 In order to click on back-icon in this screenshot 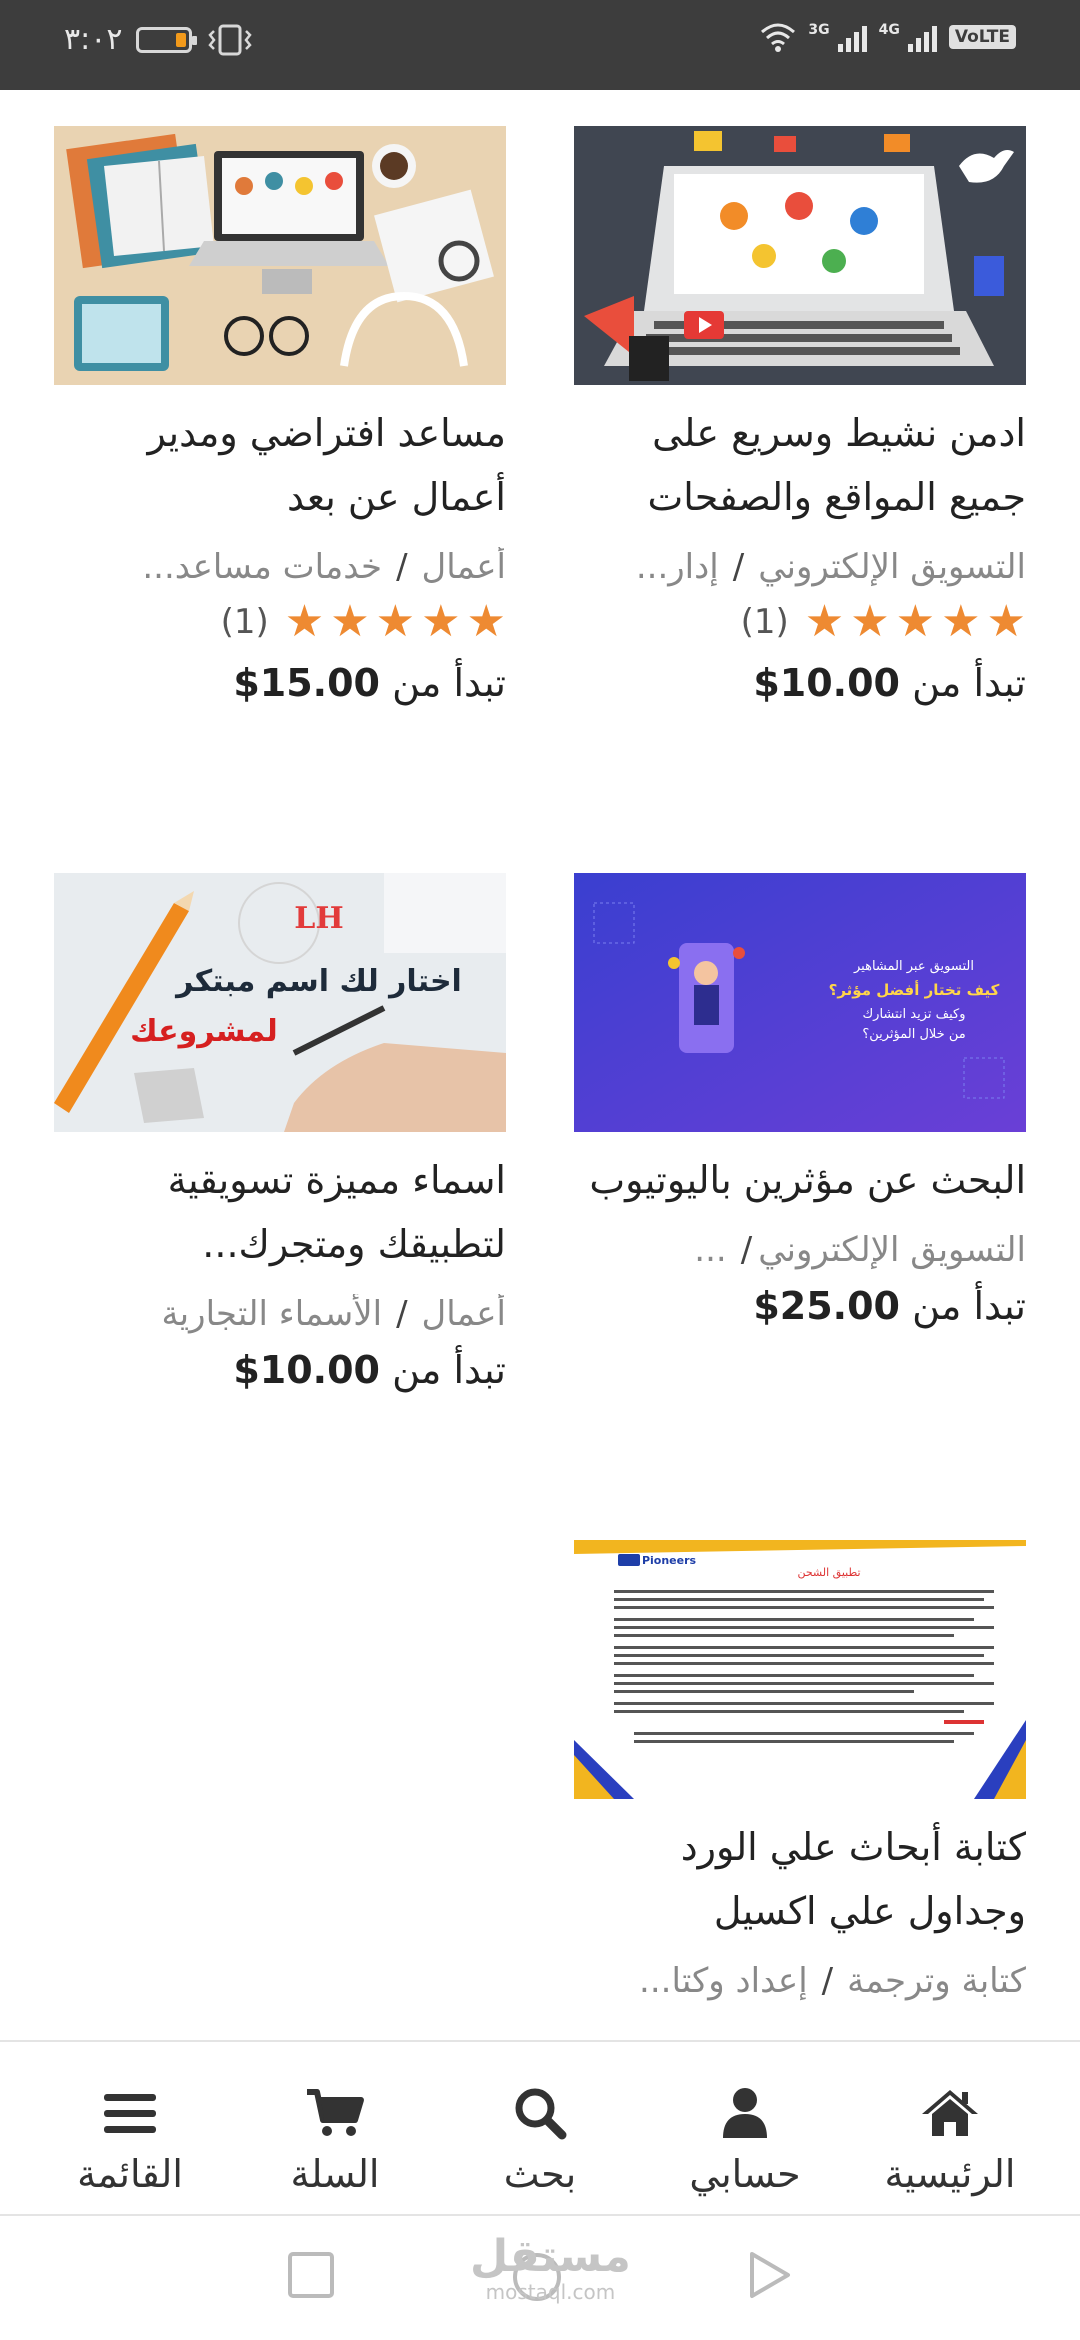, I will do `click(769, 2275)`.